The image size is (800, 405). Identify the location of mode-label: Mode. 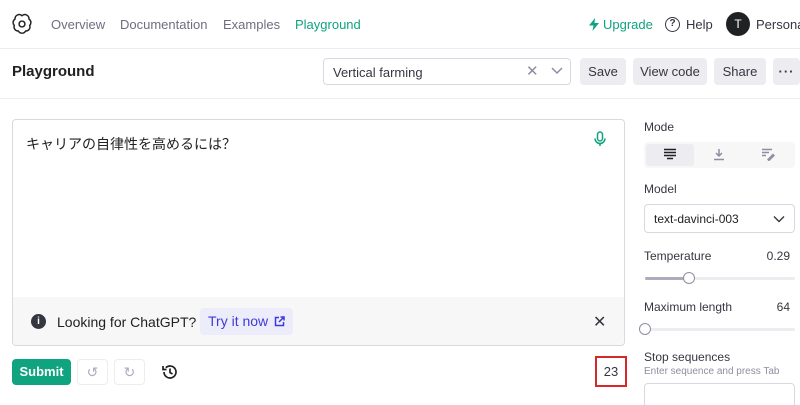
(659, 127).